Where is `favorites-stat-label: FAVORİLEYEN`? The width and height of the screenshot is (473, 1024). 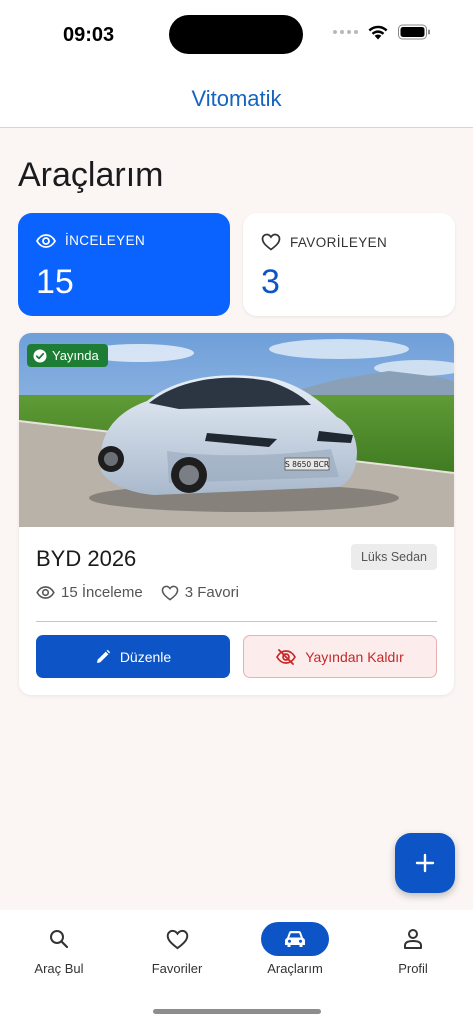 favorites-stat-label: FAVORİLEYEN is located at coordinates (339, 242).